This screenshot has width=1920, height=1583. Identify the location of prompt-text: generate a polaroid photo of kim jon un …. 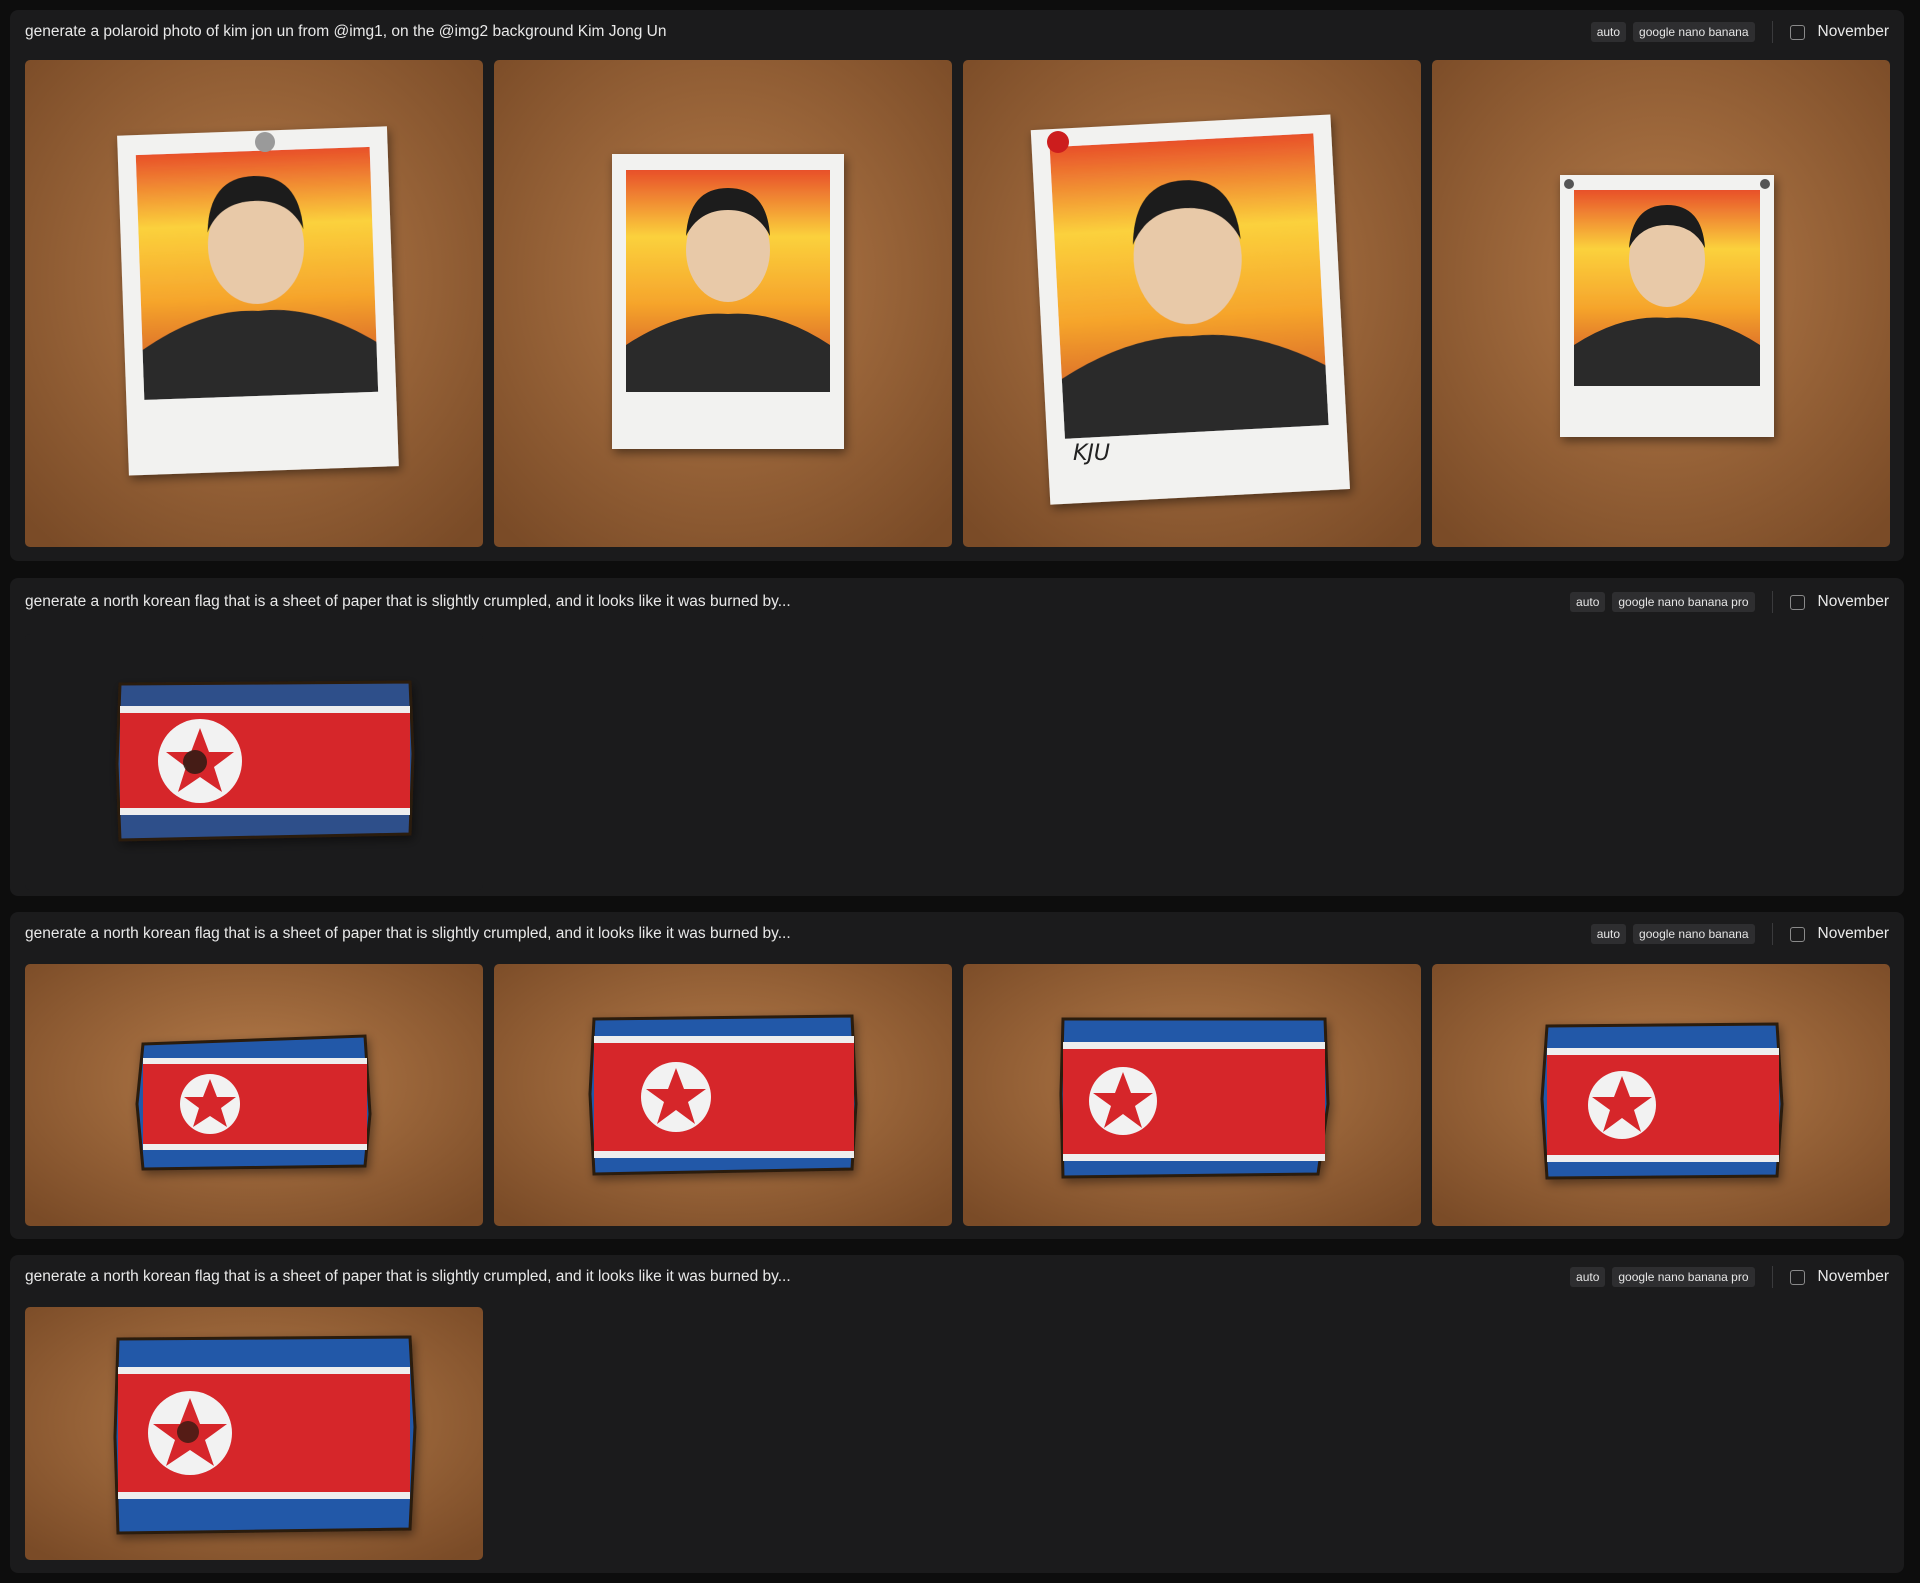
(808, 32).